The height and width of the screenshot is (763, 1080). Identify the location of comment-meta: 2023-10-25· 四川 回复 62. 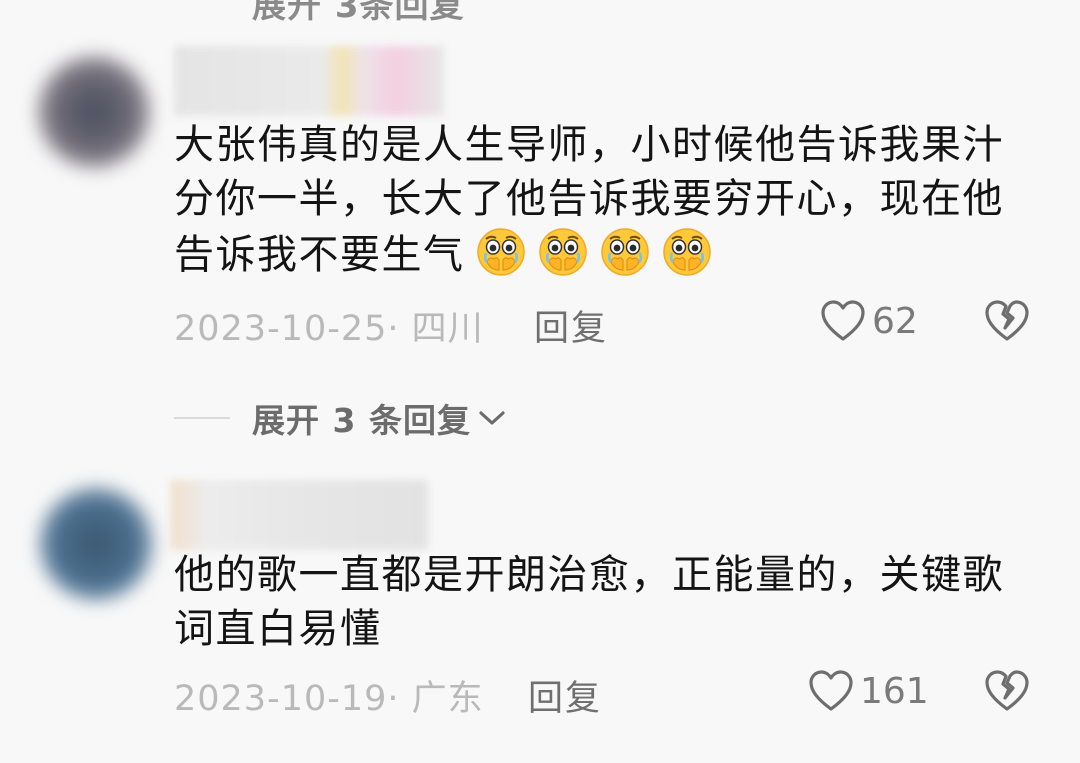
(607, 322).